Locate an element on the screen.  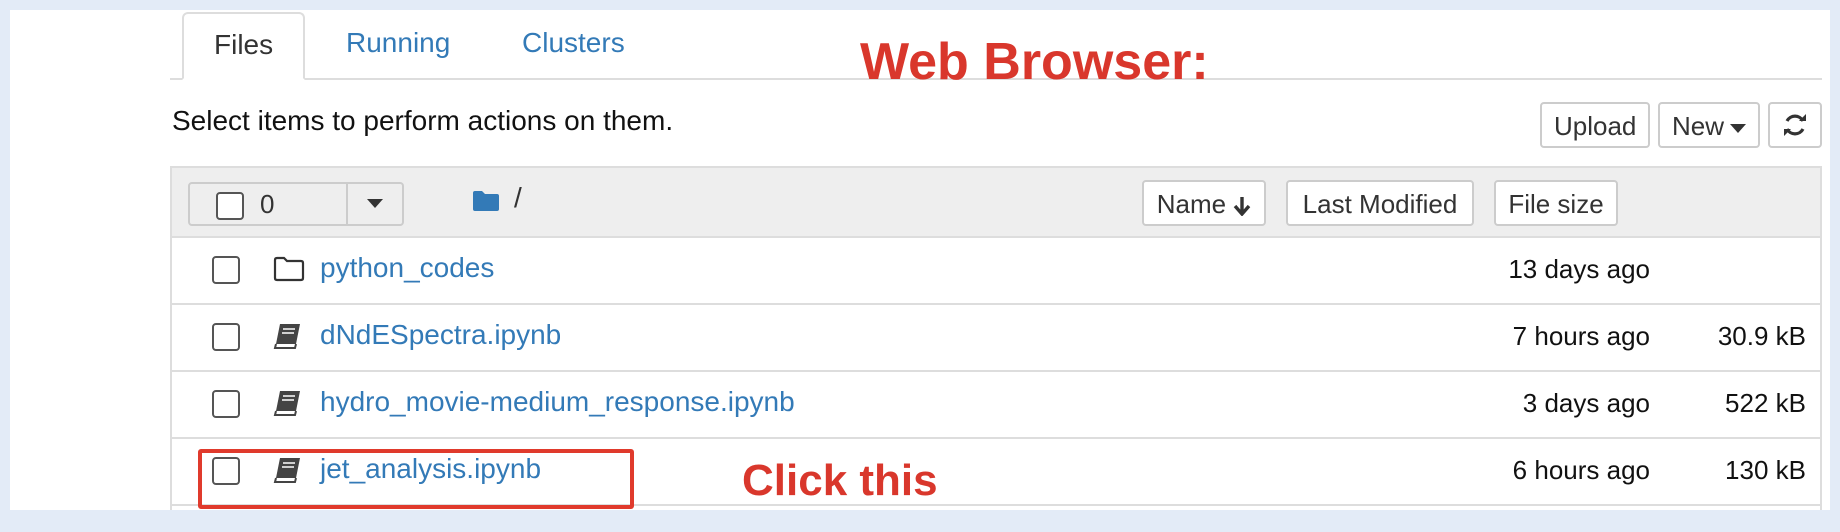
folder-outline-icon is located at coordinates (289, 269).